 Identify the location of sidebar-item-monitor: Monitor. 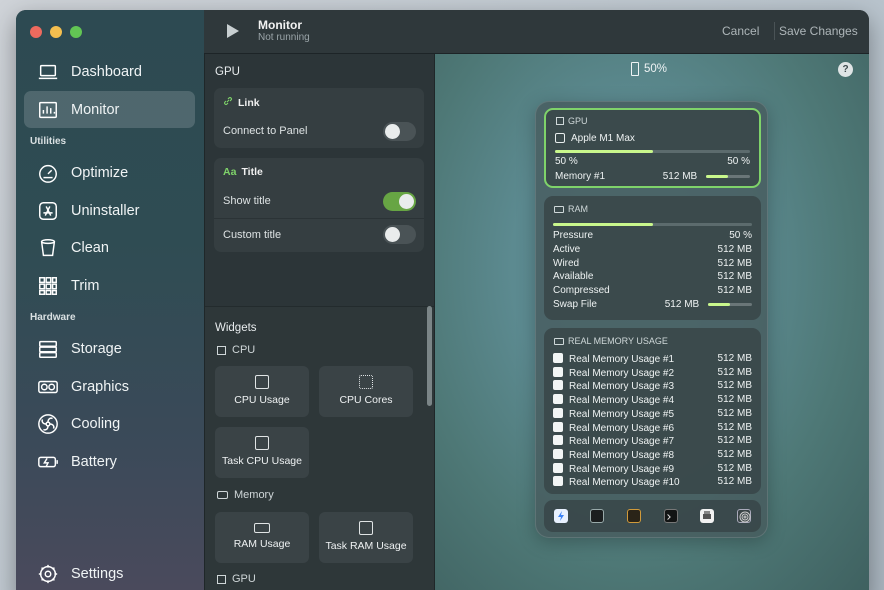
(109, 109).